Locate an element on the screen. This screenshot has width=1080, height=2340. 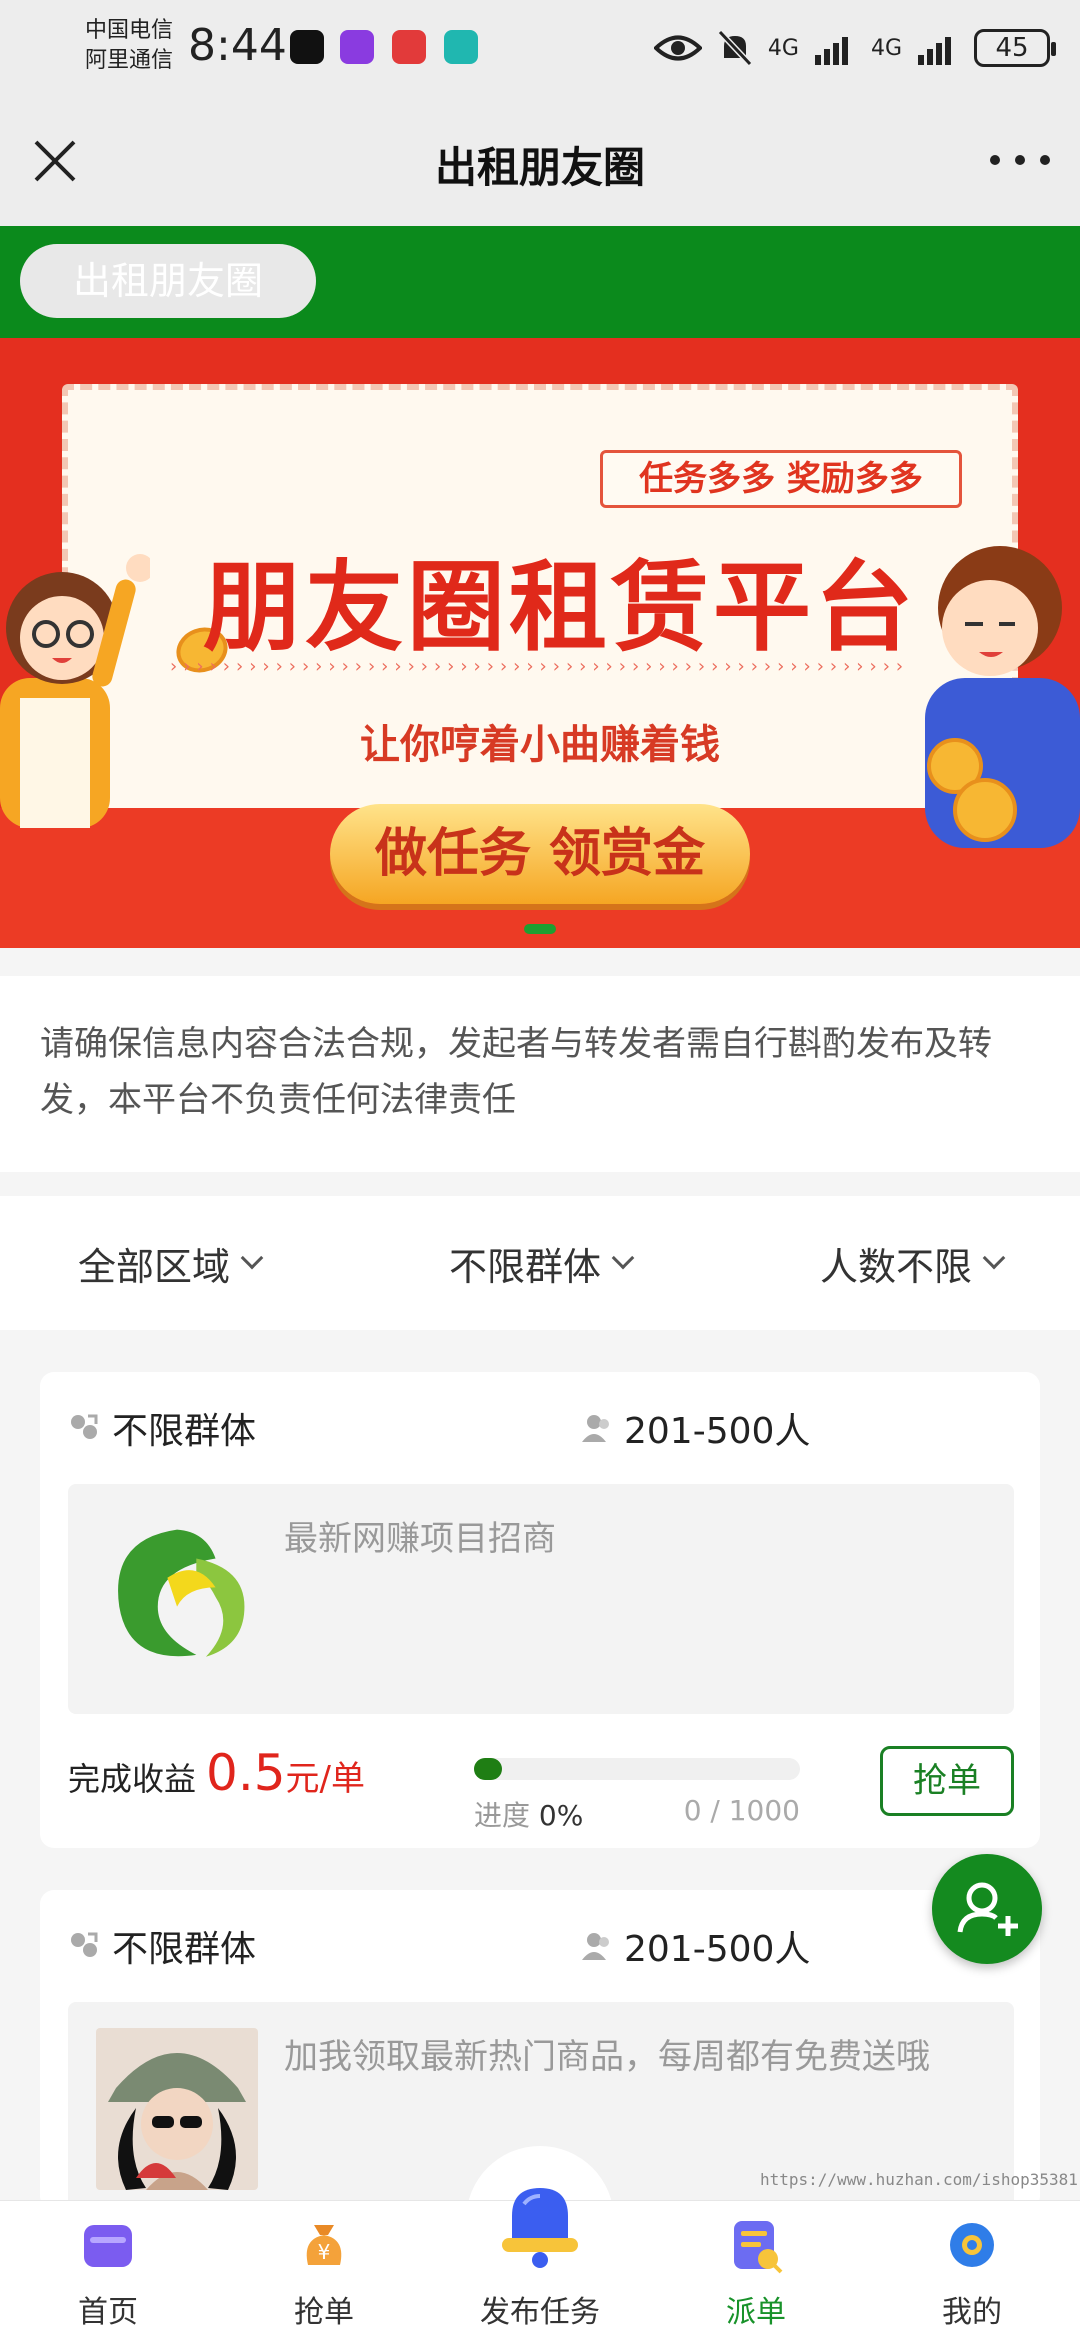
progress-bar is located at coordinates (637, 1769).